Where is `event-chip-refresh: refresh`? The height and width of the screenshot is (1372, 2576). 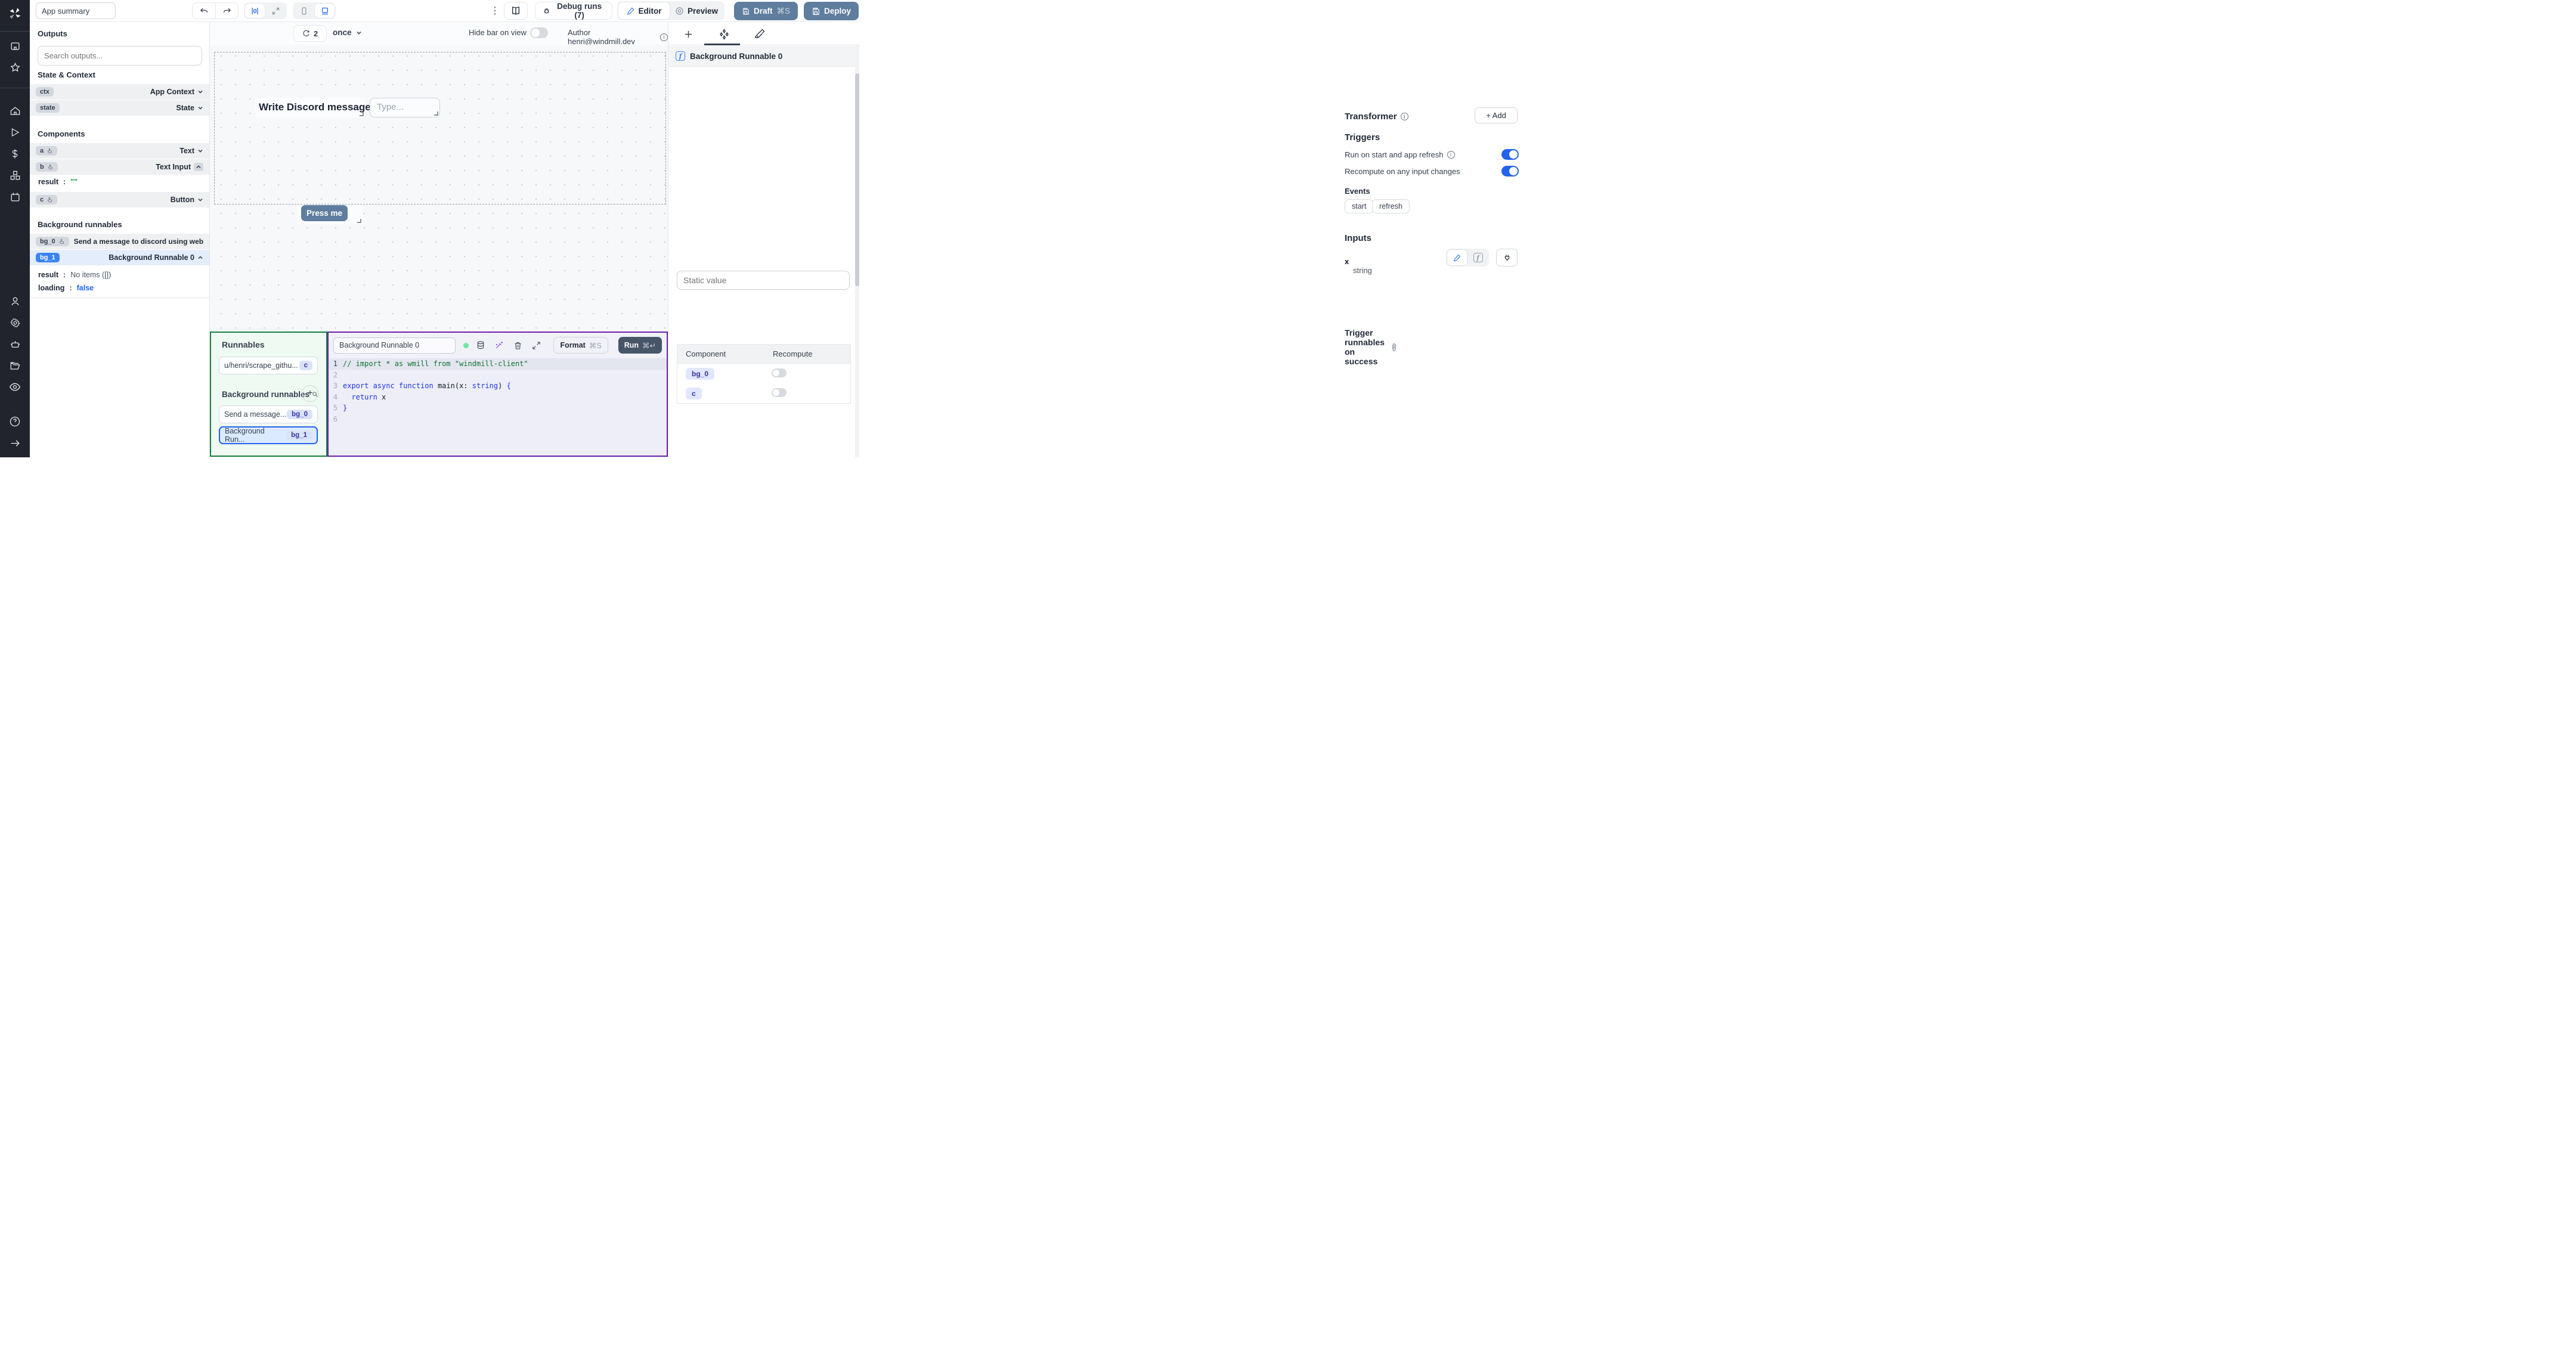 event-chip-refresh: refresh is located at coordinates (1391, 206).